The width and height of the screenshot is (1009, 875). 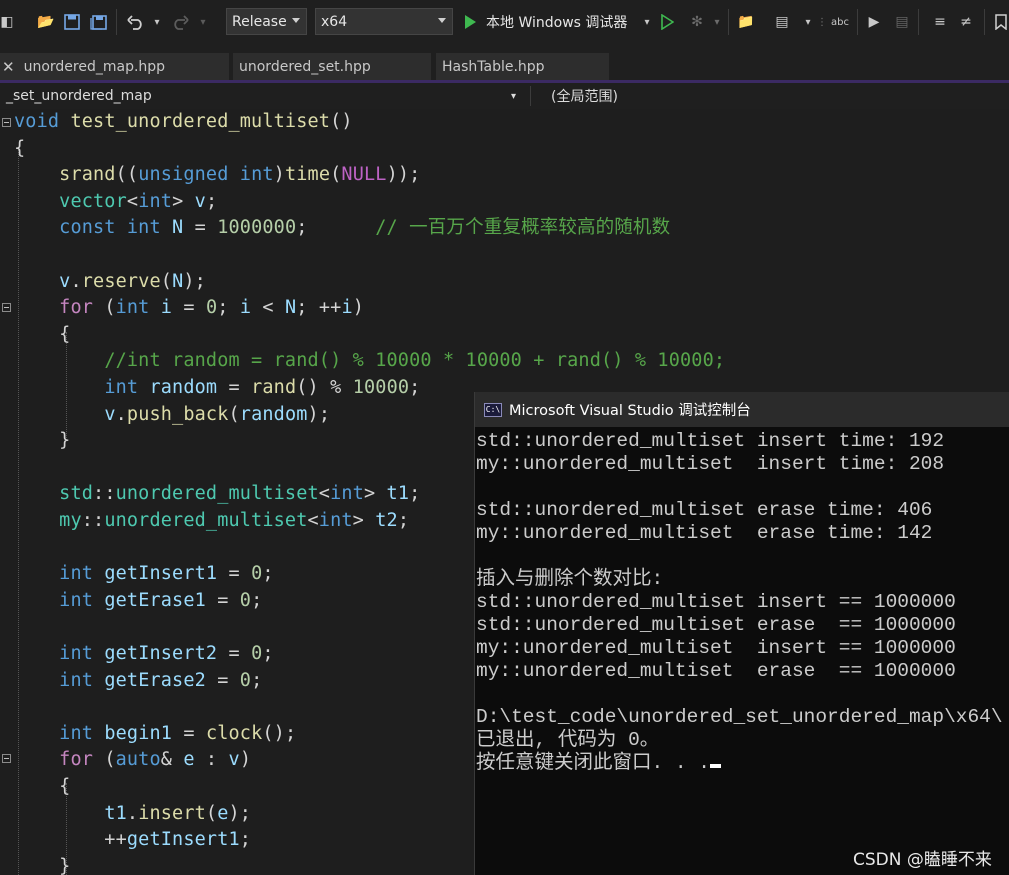 What do you see at coordinates (808, 22) in the screenshot?
I see `layout-dropdown-icon: ▾` at bounding box center [808, 22].